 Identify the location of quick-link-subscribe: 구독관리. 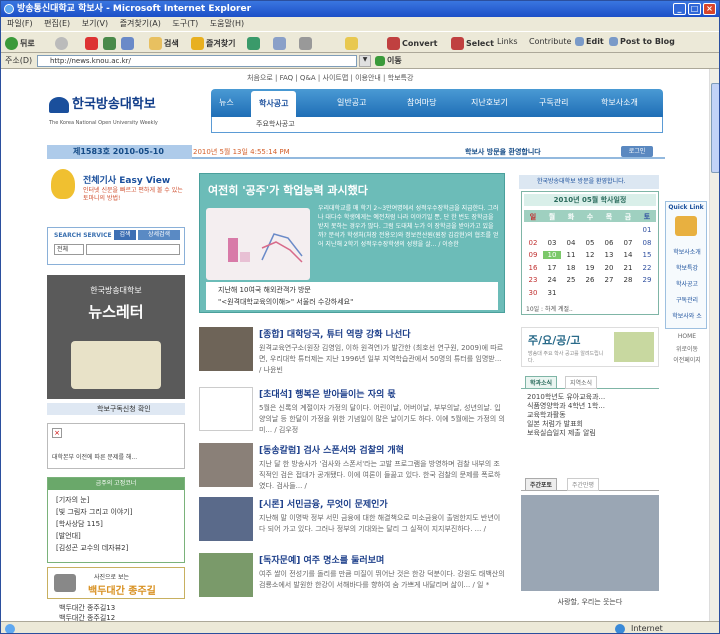
(687, 299).